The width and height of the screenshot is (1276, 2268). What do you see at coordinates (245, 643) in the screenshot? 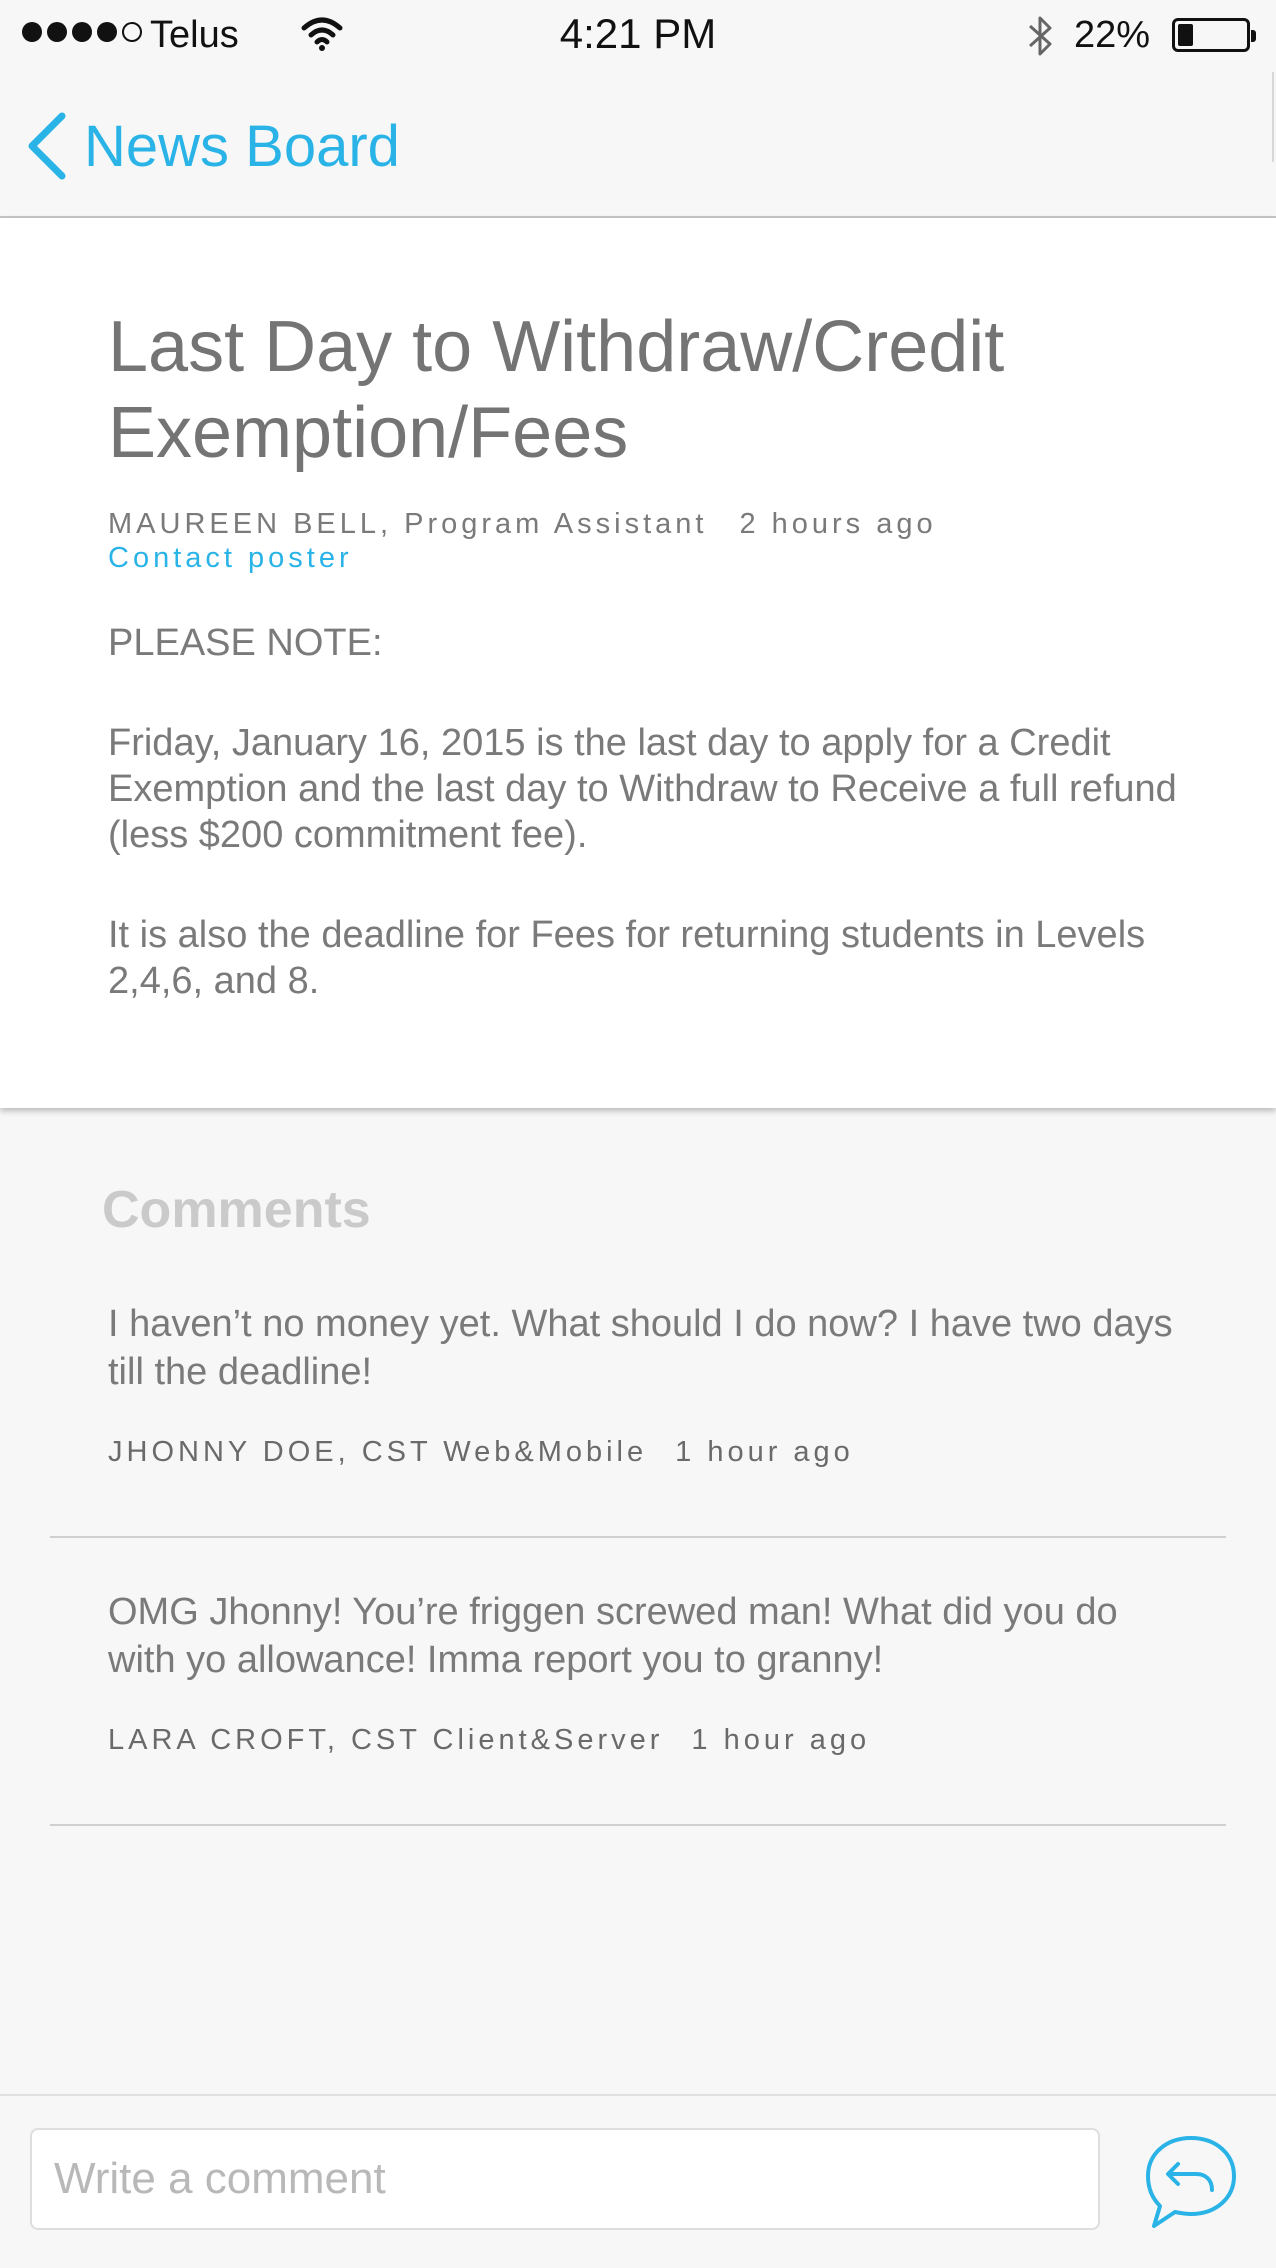
I see `post-paragraph: PLEASE NOTE:` at bounding box center [245, 643].